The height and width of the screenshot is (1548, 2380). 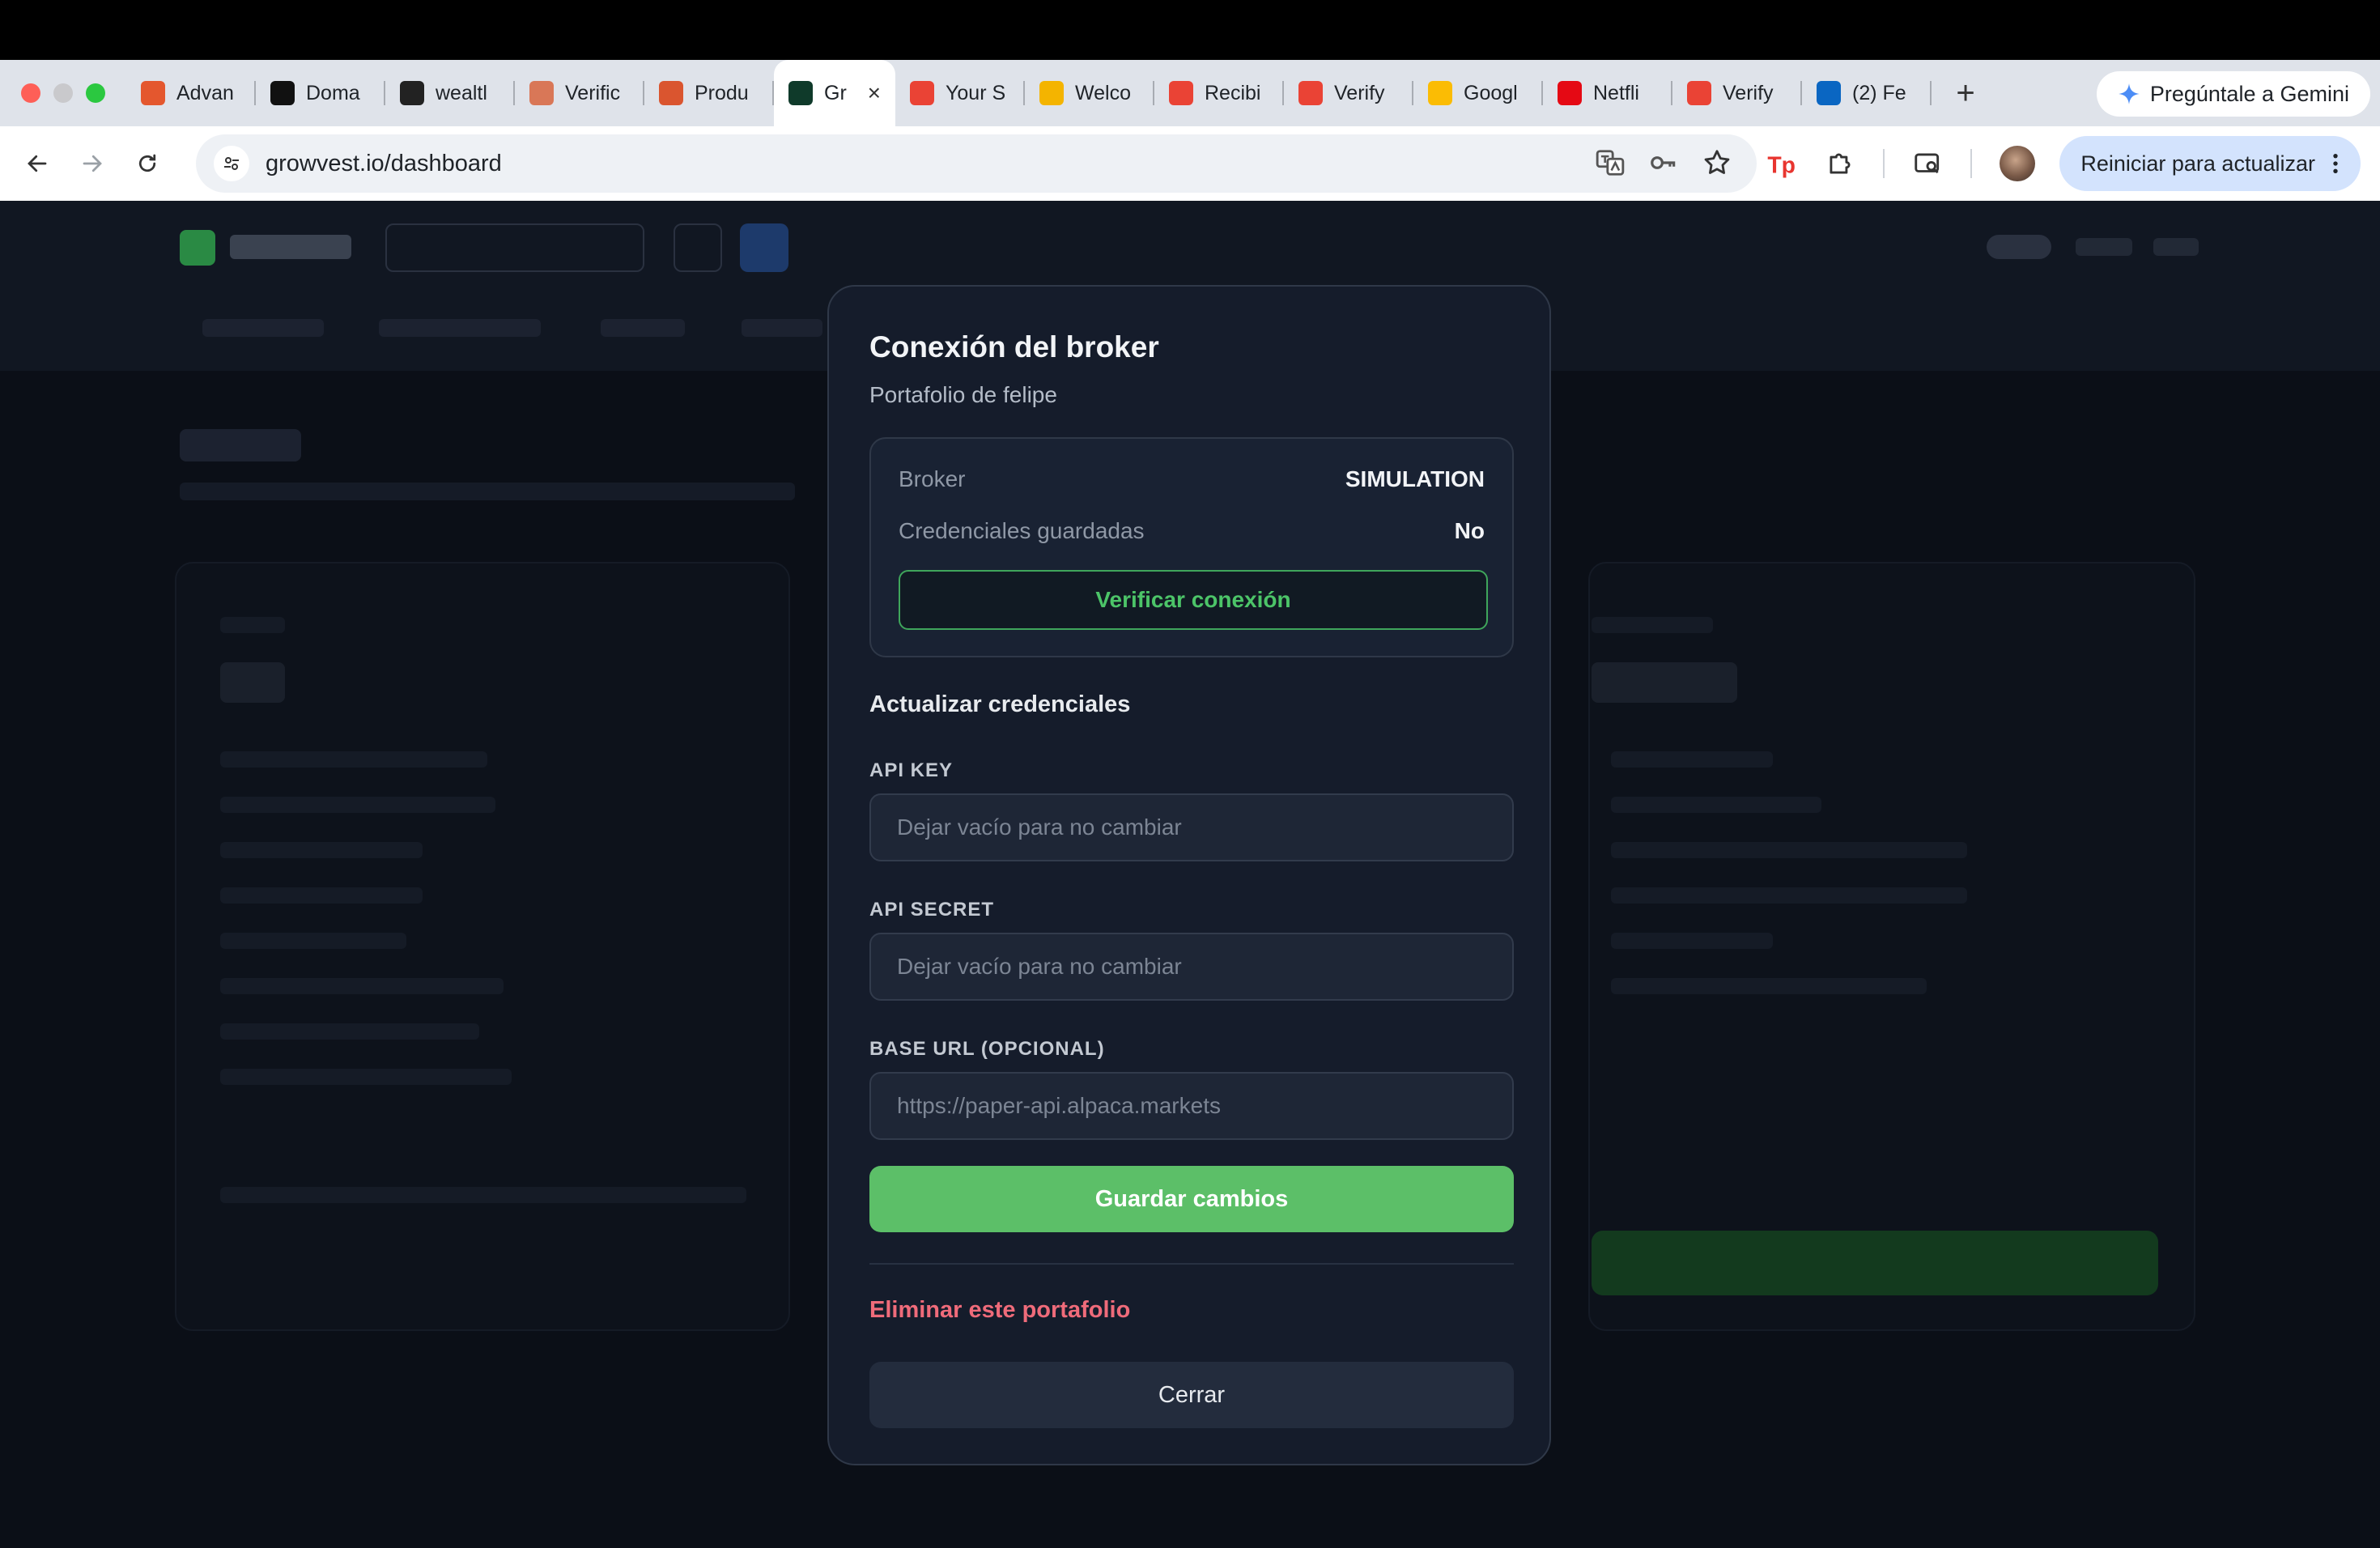 What do you see at coordinates (1867, 93) in the screenshot?
I see `browser-tab: (2) Fe` at bounding box center [1867, 93].